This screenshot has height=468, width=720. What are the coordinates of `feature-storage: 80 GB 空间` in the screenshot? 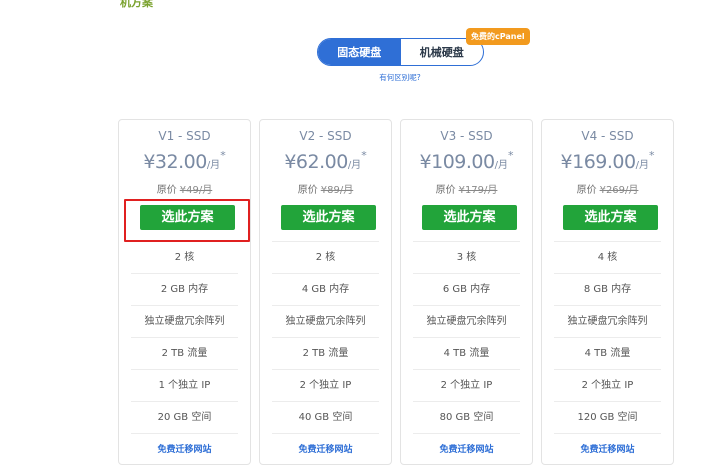 It's located at (466, 418).